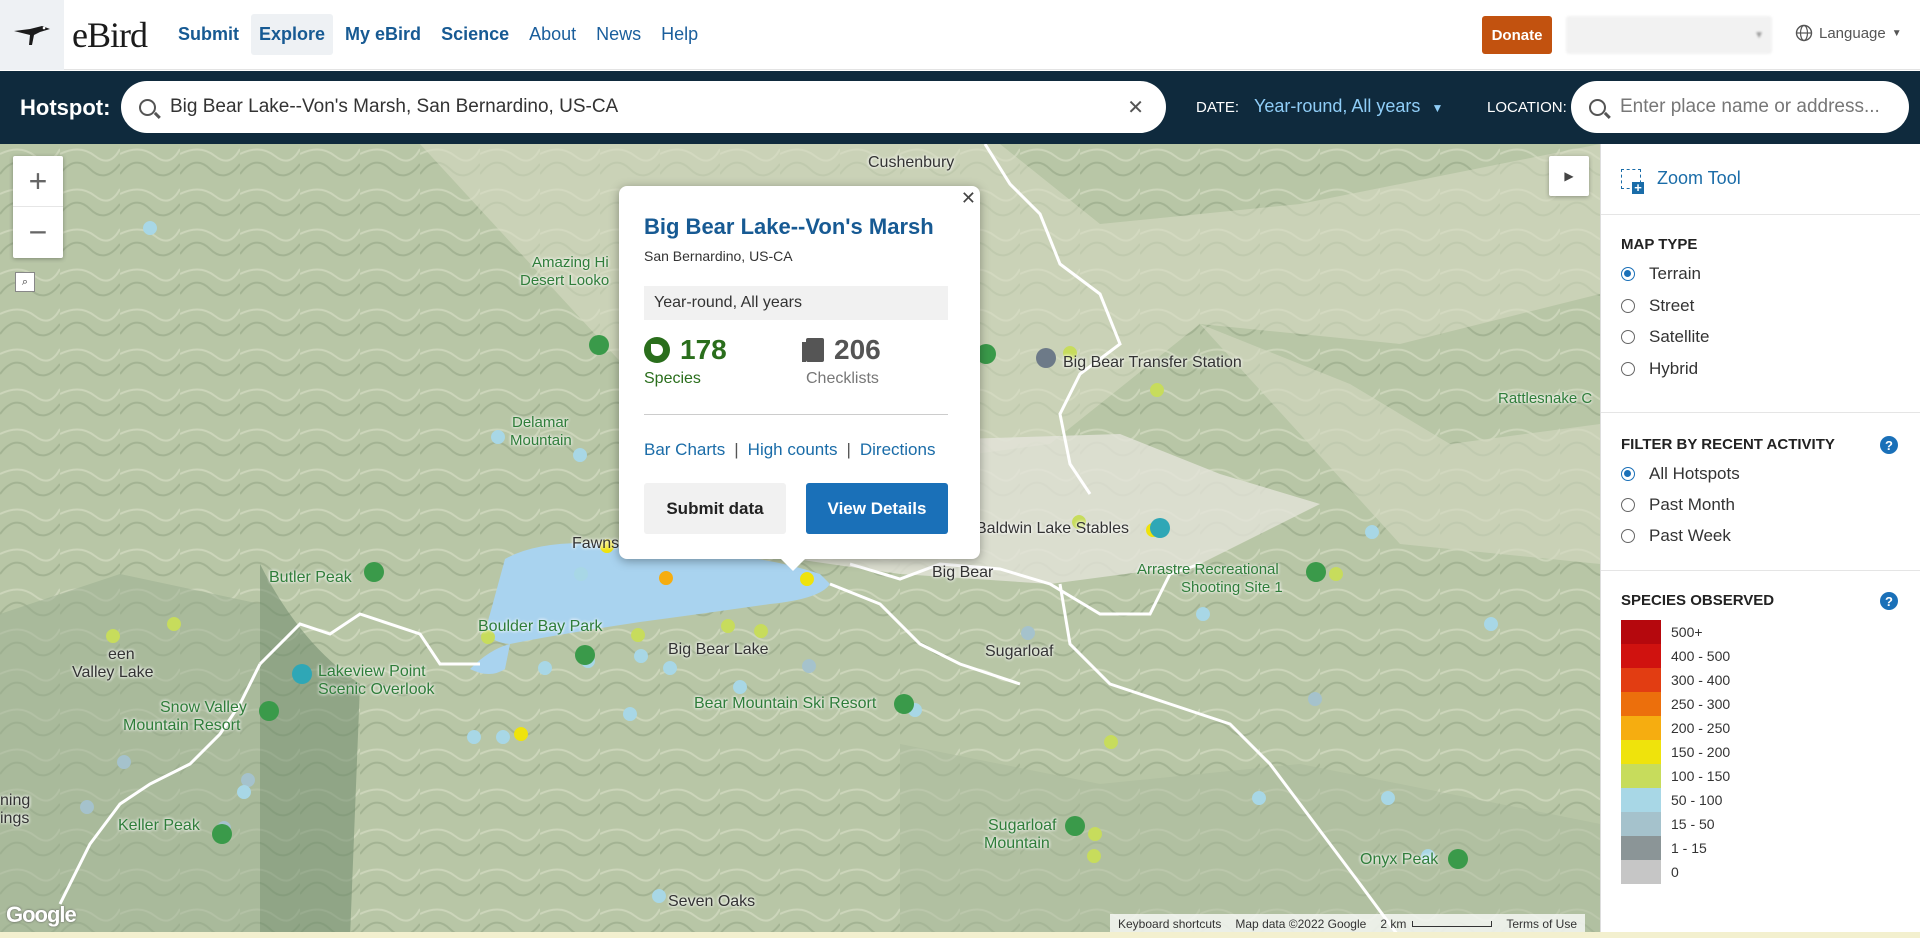  What do you see at coordinates (208, 34) in the screenshot?
I see `nav-submit: Submit` at bounding box center [208, 34].